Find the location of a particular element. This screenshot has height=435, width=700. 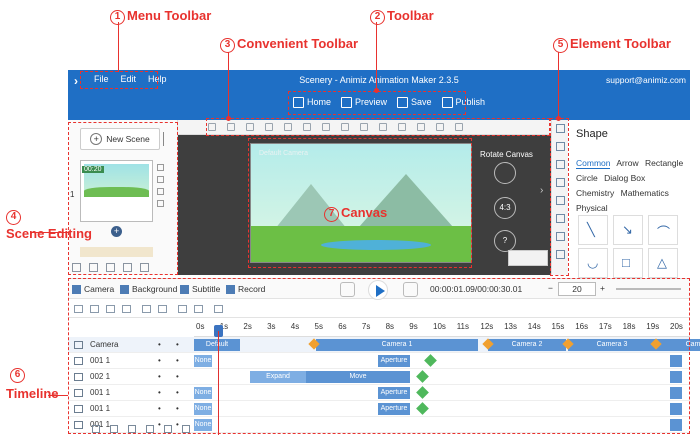

chevron-right-icon: › is located at coordinates (545, 195).